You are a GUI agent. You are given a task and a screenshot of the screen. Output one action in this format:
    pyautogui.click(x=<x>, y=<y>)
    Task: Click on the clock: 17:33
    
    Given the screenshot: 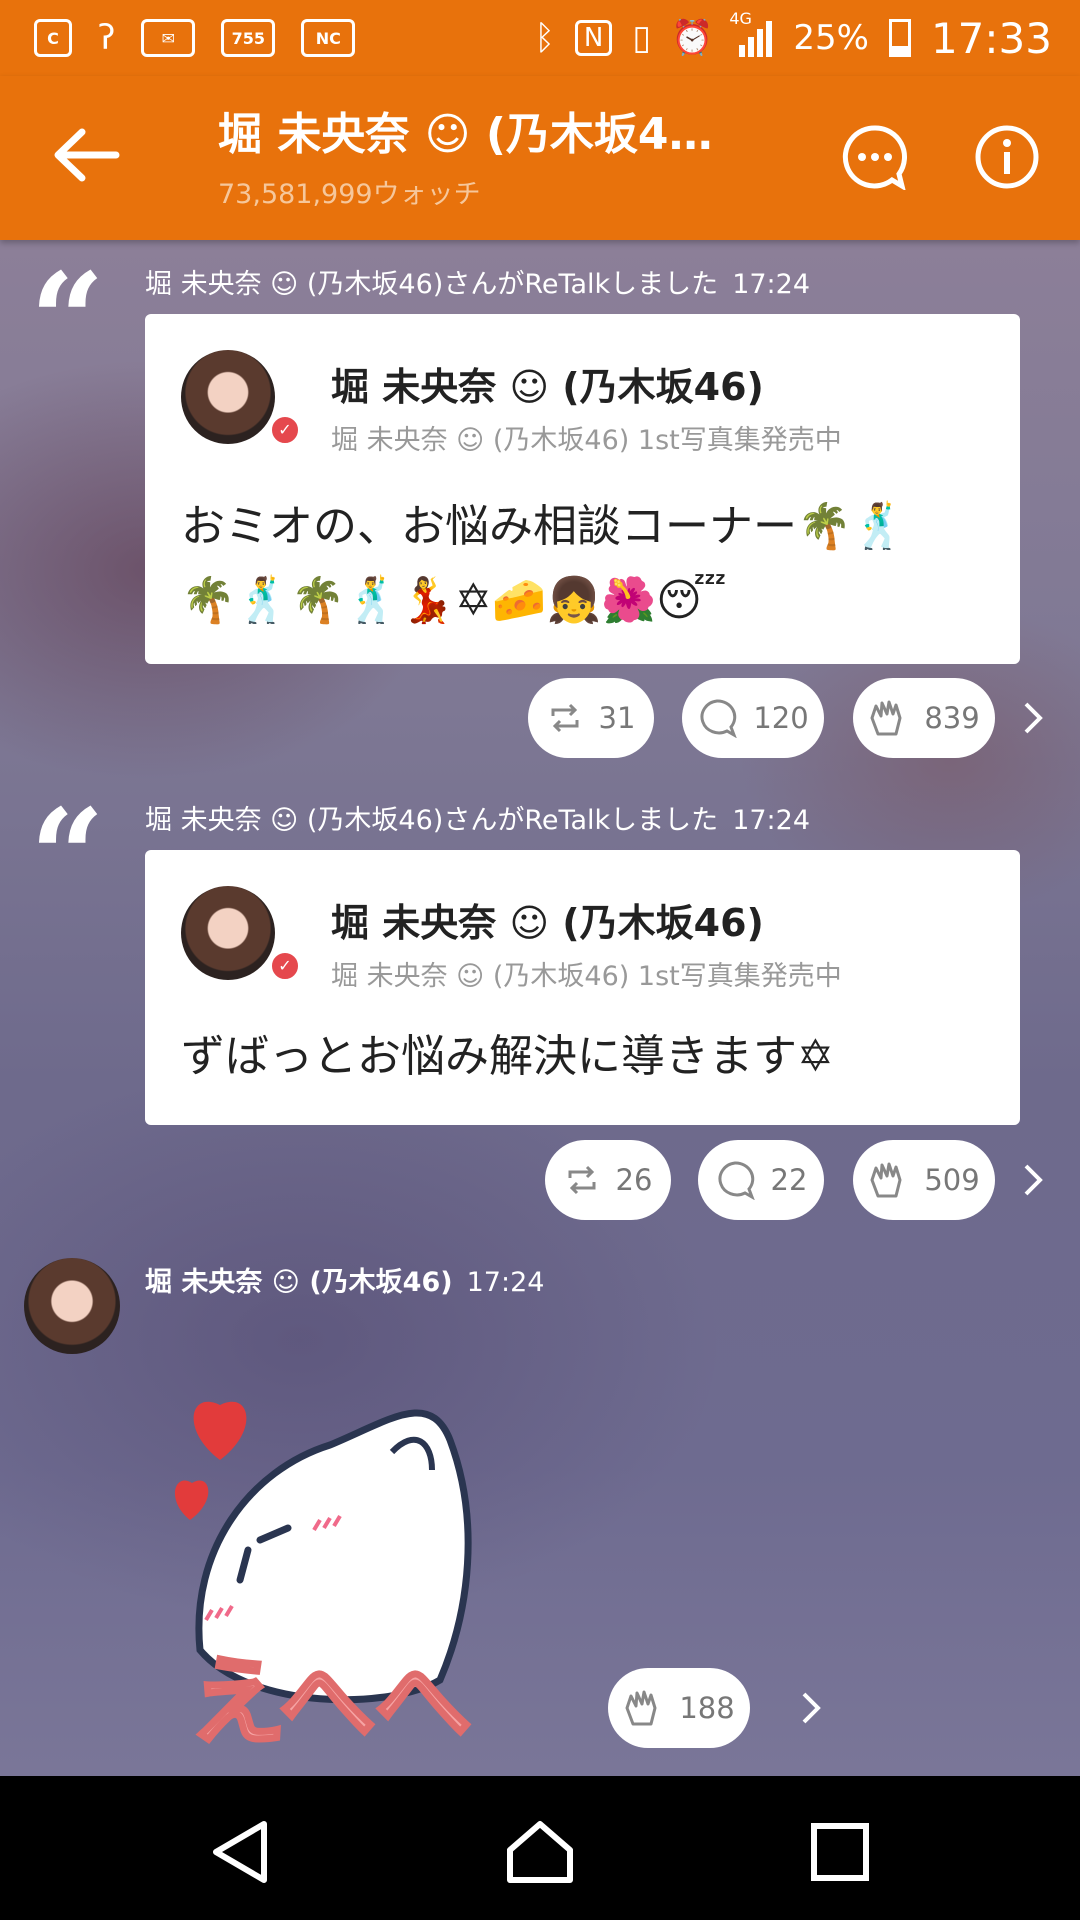 What is the action you would take?
    pyautogui.click(x=991, y=38)
    